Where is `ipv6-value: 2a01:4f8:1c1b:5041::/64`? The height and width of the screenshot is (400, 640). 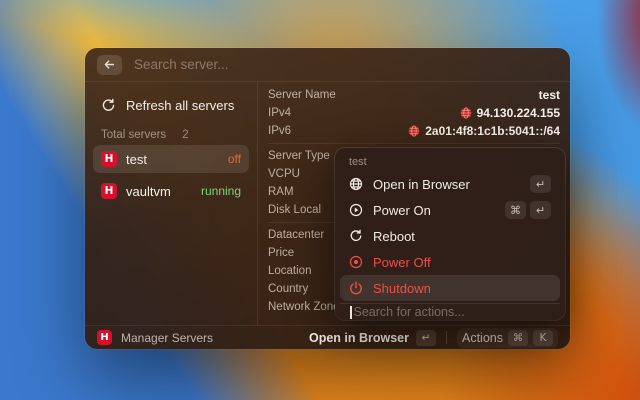 ipv6-value: 2a01:4f8:1c1b:5041::/64 is located at coordinates (492, 131).